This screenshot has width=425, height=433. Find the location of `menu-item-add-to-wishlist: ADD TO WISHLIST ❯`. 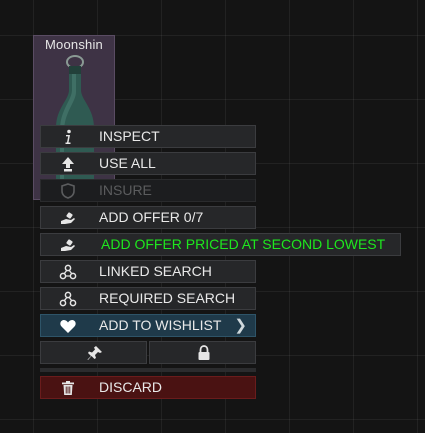

menu-item-add-to-wishlist: ADD TO WISHLIST ❯ is located at coordinates (148, 325).